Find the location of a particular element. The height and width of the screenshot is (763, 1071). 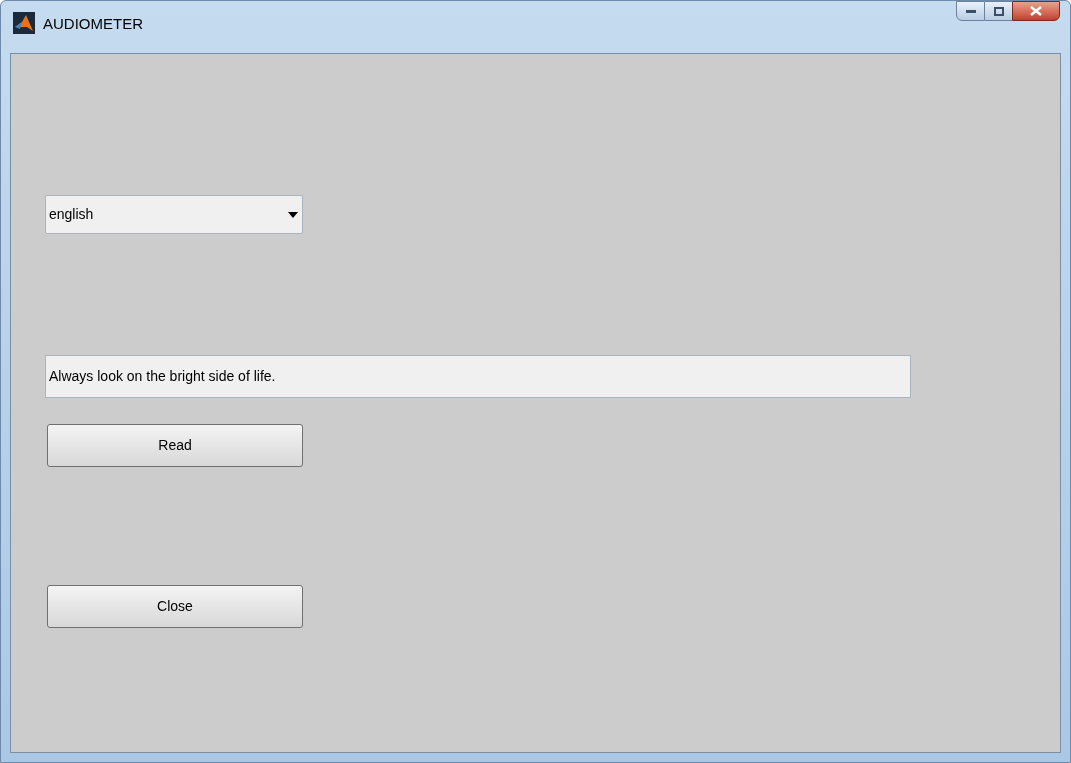

maximize-button is located at coordinates (998, 11).